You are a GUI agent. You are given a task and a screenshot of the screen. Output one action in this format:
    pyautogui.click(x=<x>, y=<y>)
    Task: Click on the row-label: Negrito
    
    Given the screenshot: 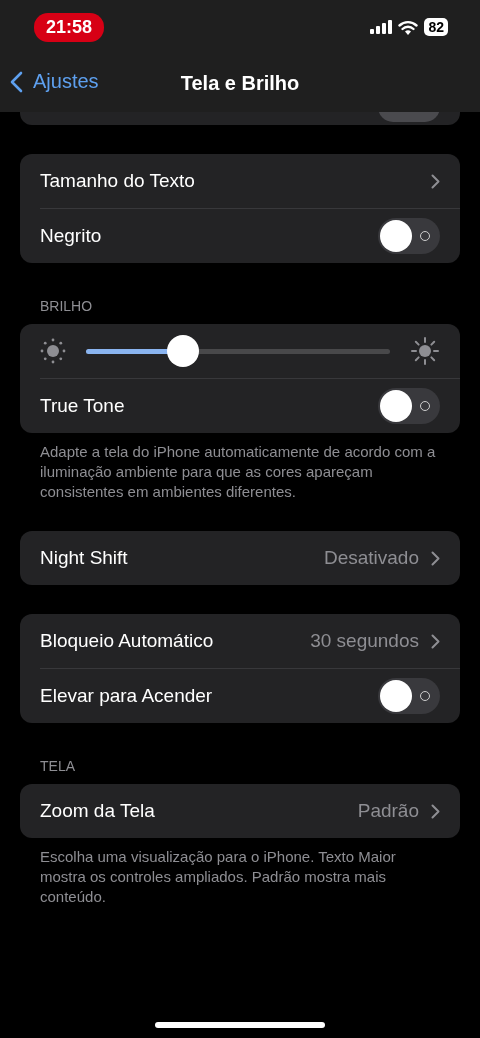 What is the action you would take?
    pyautogui.click(x=71, y=236)
    